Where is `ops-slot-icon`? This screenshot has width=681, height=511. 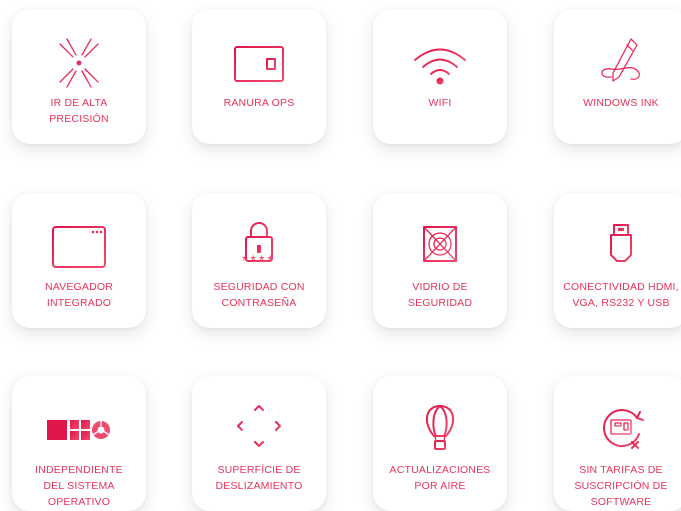 ops-slot-icon is located at coordinates (259, 63).